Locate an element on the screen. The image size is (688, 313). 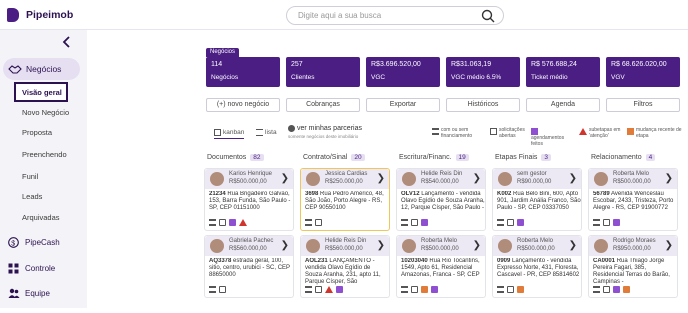
agent-name: Rodrigo Moraes is located at coordinates (634, 241).